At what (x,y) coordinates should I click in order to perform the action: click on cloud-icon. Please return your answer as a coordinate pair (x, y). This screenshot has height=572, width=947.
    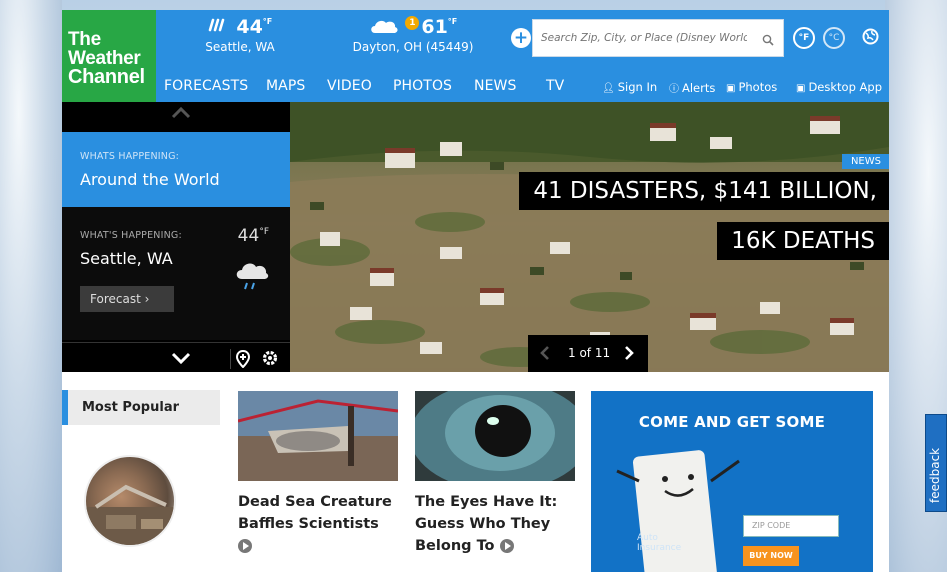
    Looking at the image, I should click on (387, 27).